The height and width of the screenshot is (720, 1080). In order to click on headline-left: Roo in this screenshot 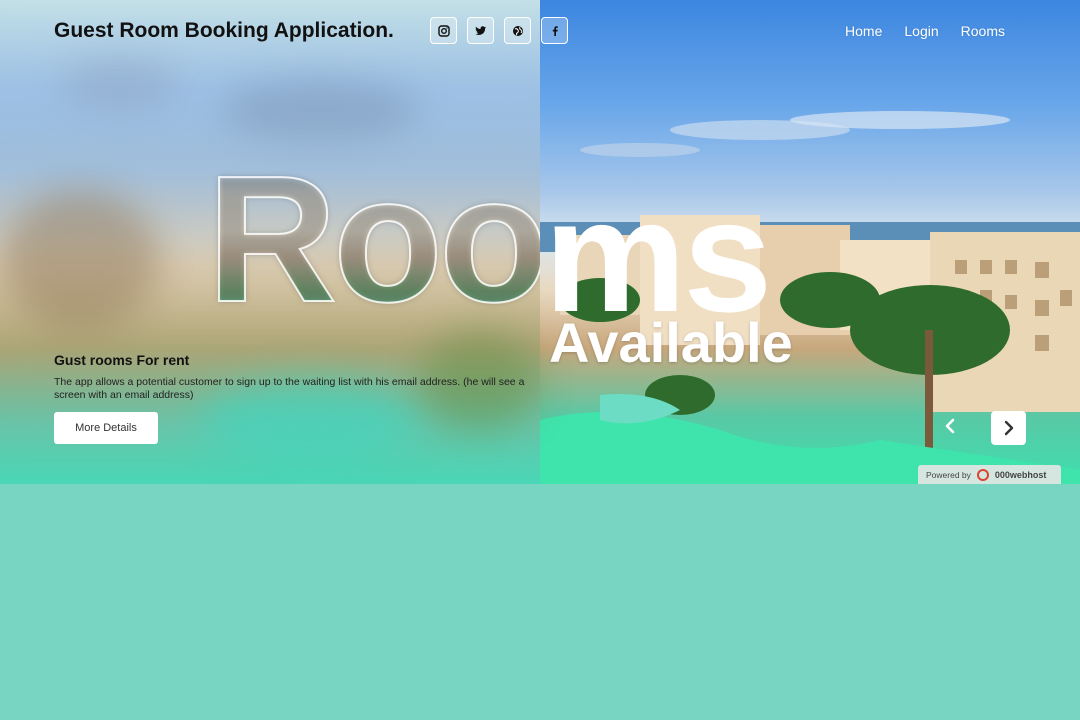, I will do `click(373, 240)`.